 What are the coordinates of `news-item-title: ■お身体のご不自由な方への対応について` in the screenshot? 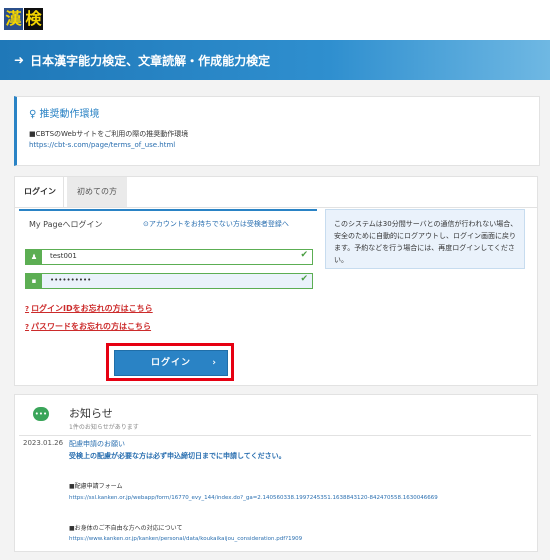 It's located at (126, 528).